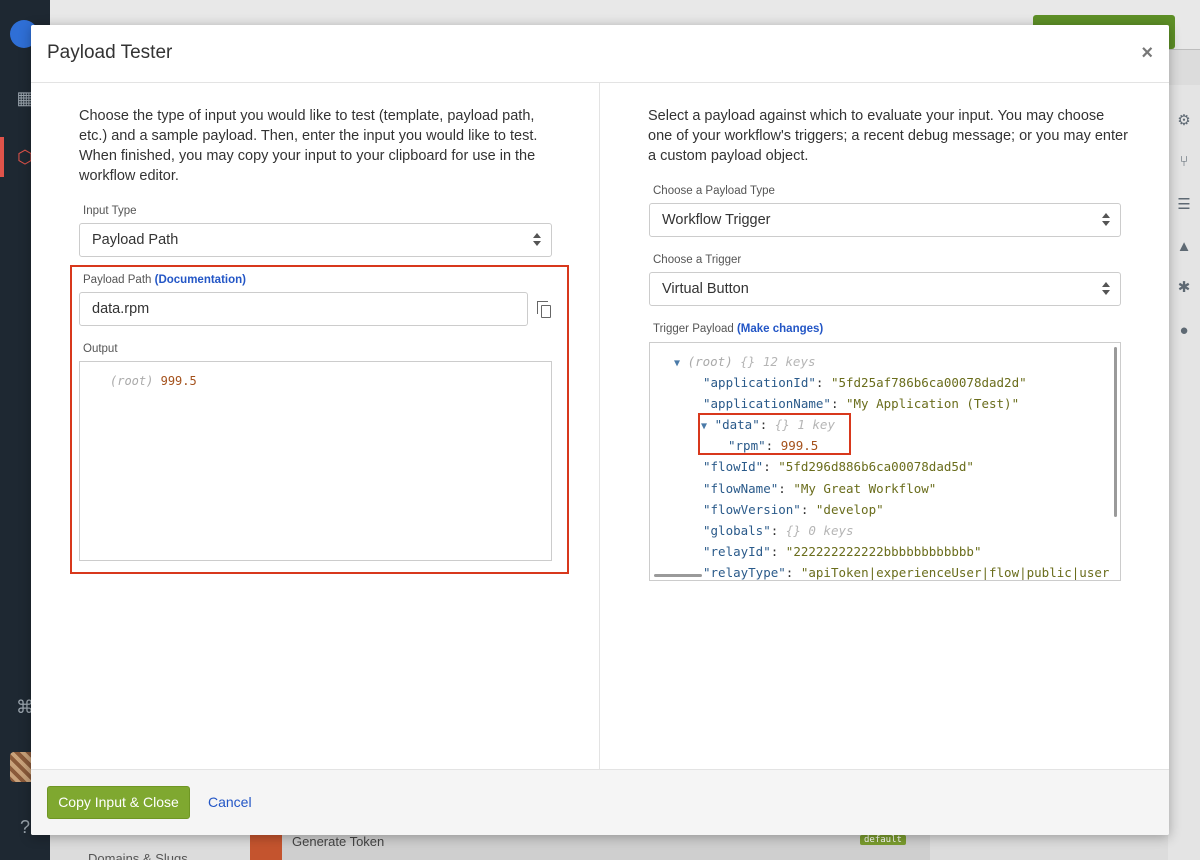 Image resolution: width=1200 pixels, height=860 pixels. I want to click on trigger-payload-label: Trigger Payload (Make changes), so click(738, 329).